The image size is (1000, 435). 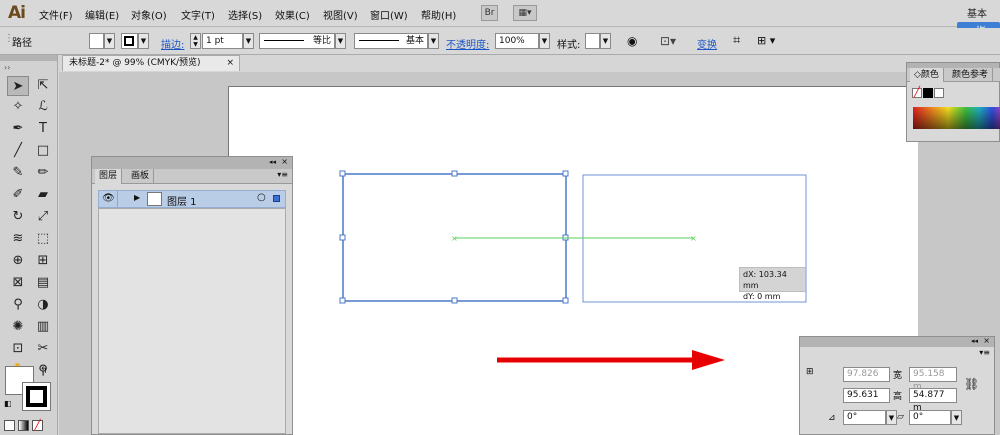 What do you see at coordinates (454, 300) in the screenshot?
I see `handle-bottom-center` at bounding box center [454, 300].